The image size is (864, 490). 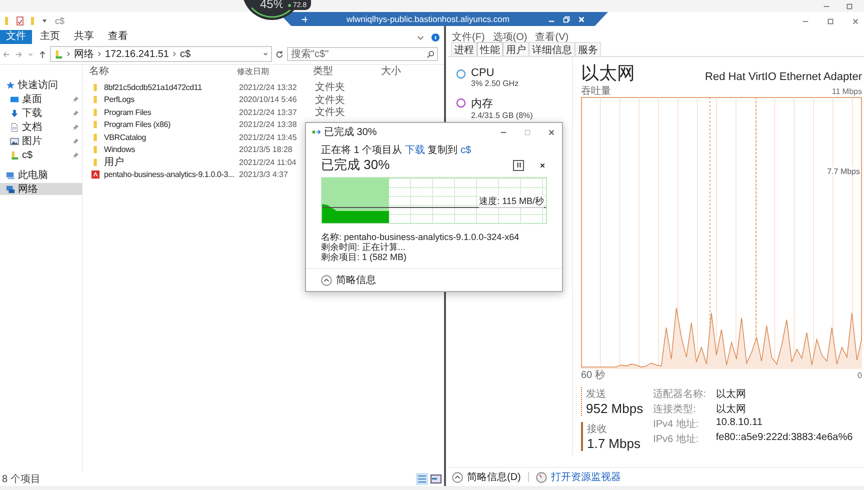 What do you see at coordinates (50, 37) in the screenshot?
I see `ribbon-tab: 主页` at bounding box center [50, 37].